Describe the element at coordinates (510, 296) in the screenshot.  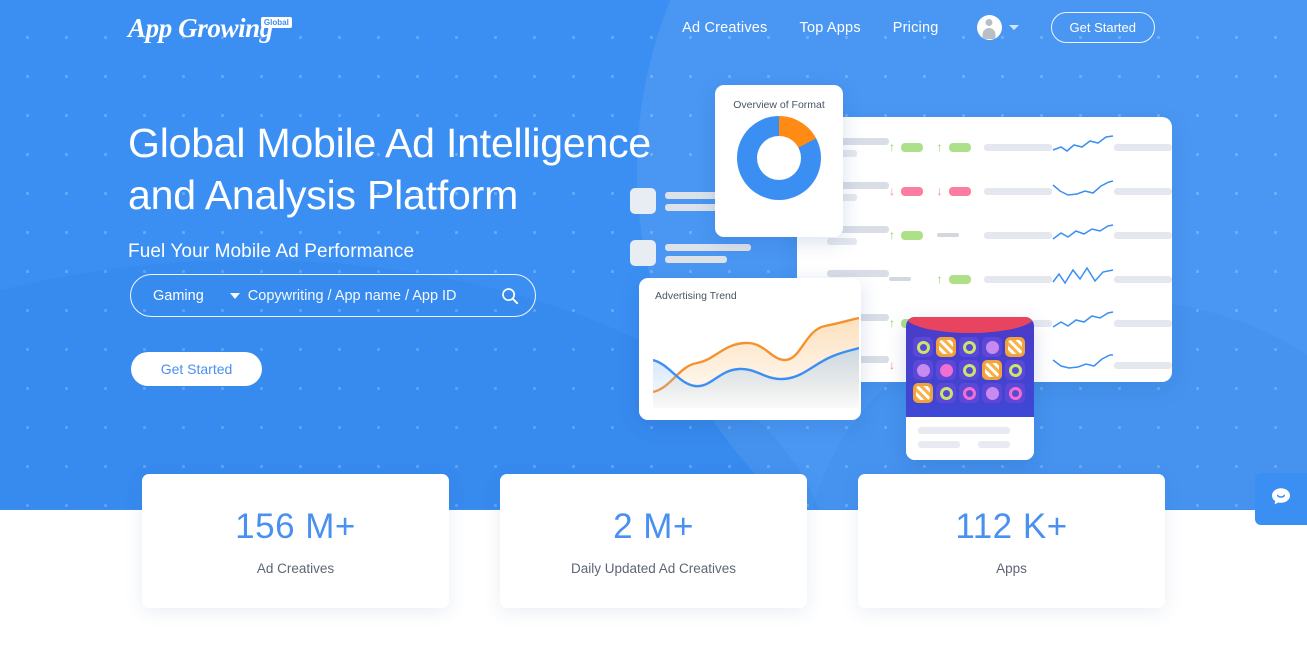
I see `search-icon` at that location.